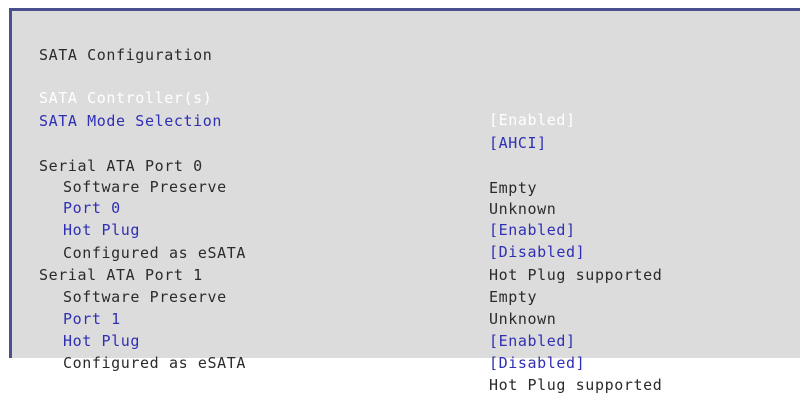  Describe the element at coordinates (406, 43) in the screenshot. I see `section-title-row: SATA Configuration` at that location.